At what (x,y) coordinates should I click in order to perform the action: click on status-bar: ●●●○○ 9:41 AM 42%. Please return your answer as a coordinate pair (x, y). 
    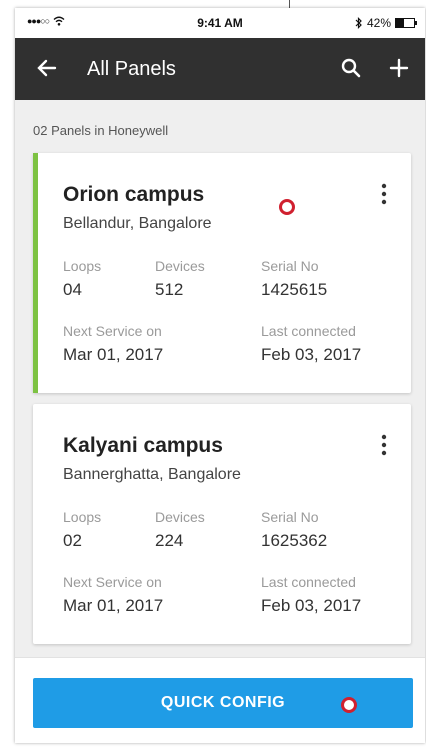
    Looking at the image, I should click on (220, 23).